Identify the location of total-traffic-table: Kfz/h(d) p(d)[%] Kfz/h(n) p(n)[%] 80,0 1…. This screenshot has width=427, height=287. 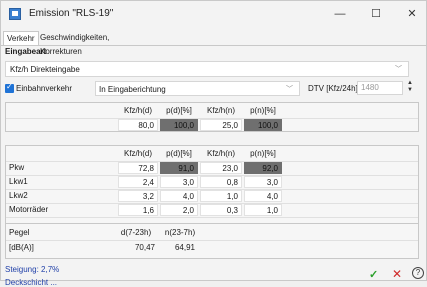
(212, 117).